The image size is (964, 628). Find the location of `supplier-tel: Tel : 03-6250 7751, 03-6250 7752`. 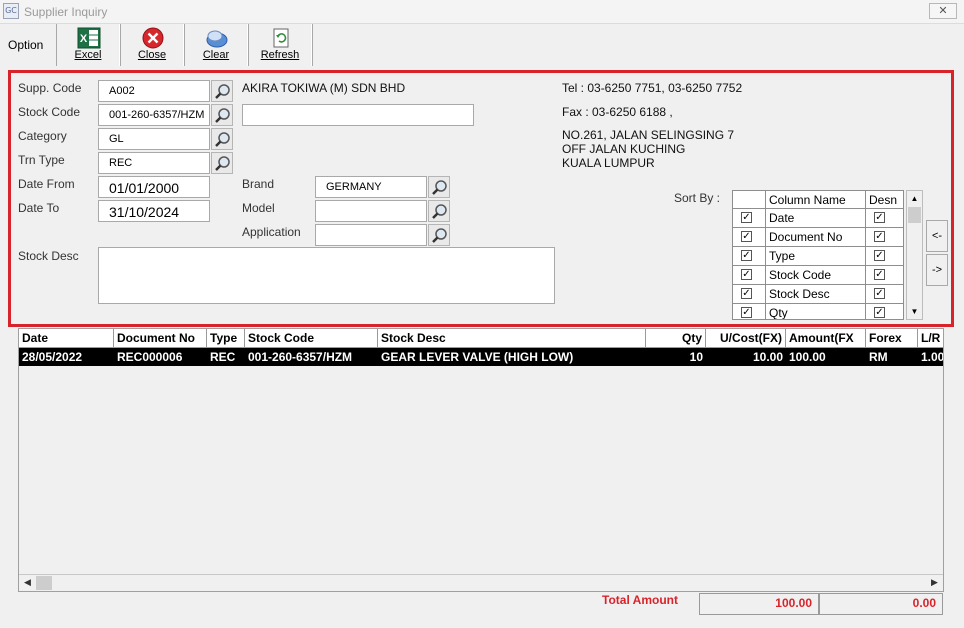

supplier-tel: Tel : 03-6250 7751, 03-6250 7752 is located at coordinates (652, 88).